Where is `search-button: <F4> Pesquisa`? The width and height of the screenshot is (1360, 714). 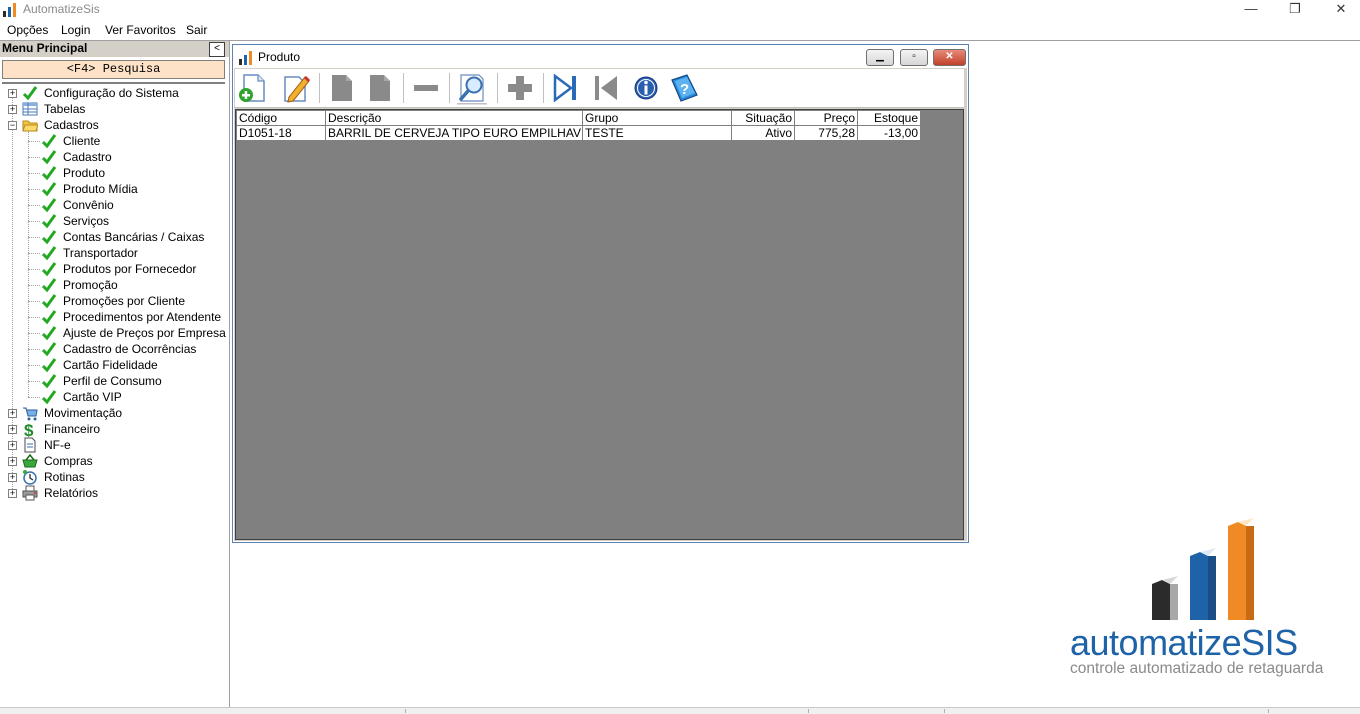 search-button: <F4> Pesquisa is located at coordinates (113, 69).